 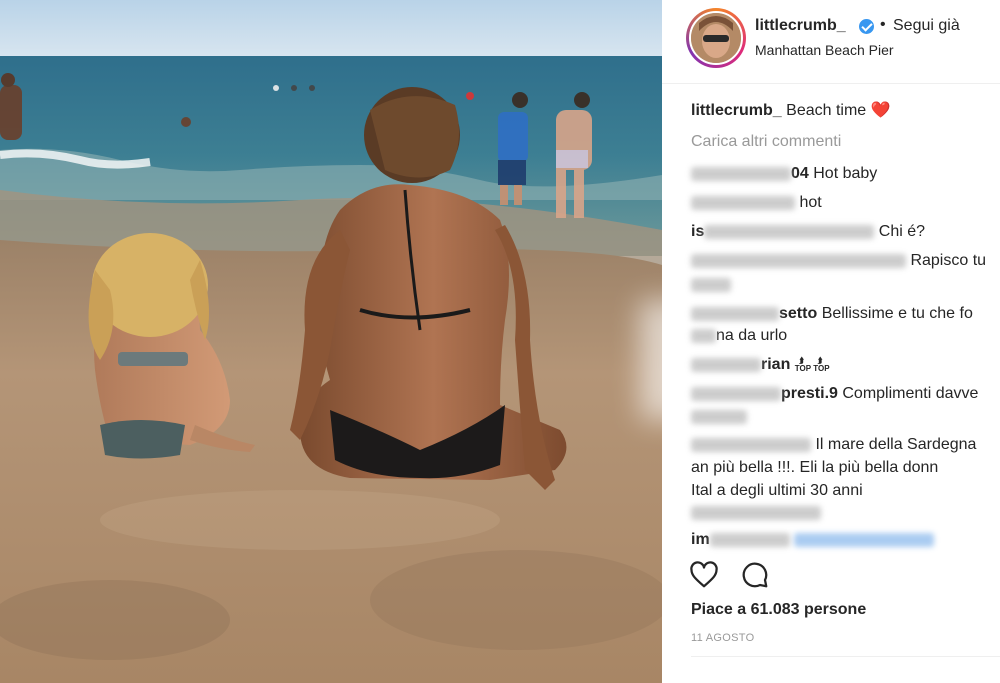 I want to click on comment-item: hot, so click(x=756, y=202).